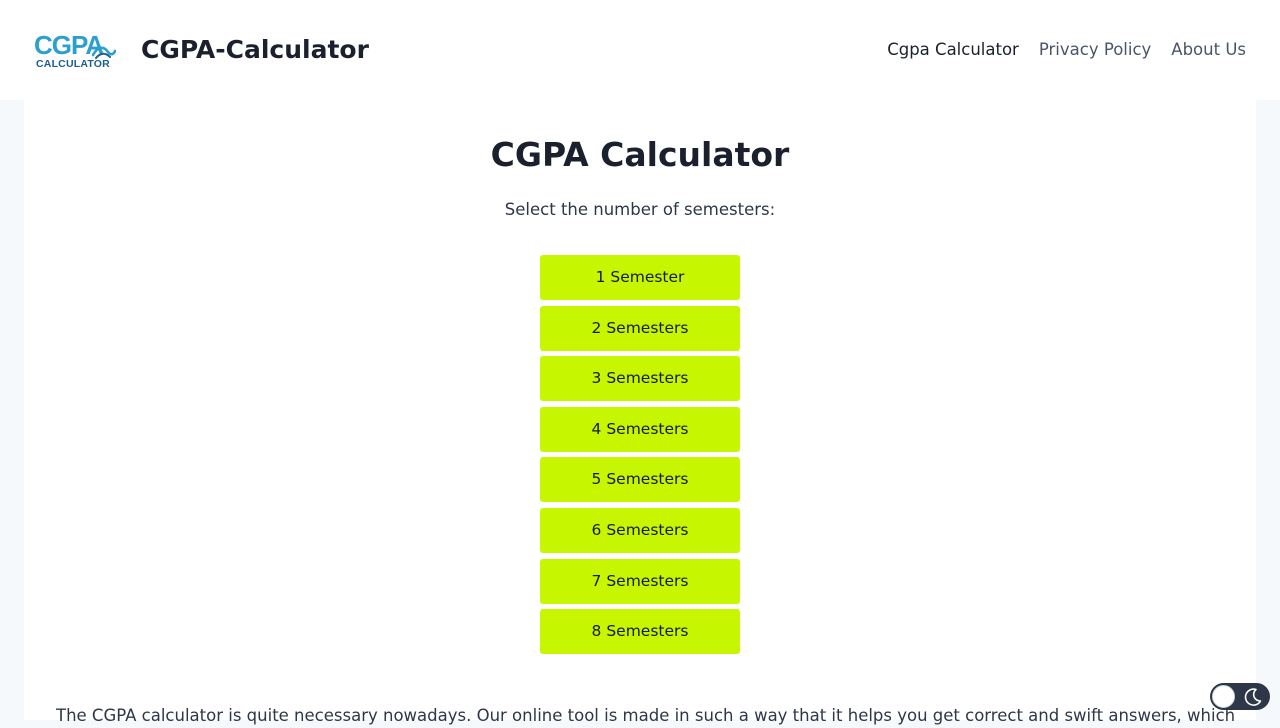 The height and width of the screenshot is (728, 1280). What do you see at coordinates (1240, 696) in the screenshot?
I see `theme-toggle` at bounding box center [1240, 696].